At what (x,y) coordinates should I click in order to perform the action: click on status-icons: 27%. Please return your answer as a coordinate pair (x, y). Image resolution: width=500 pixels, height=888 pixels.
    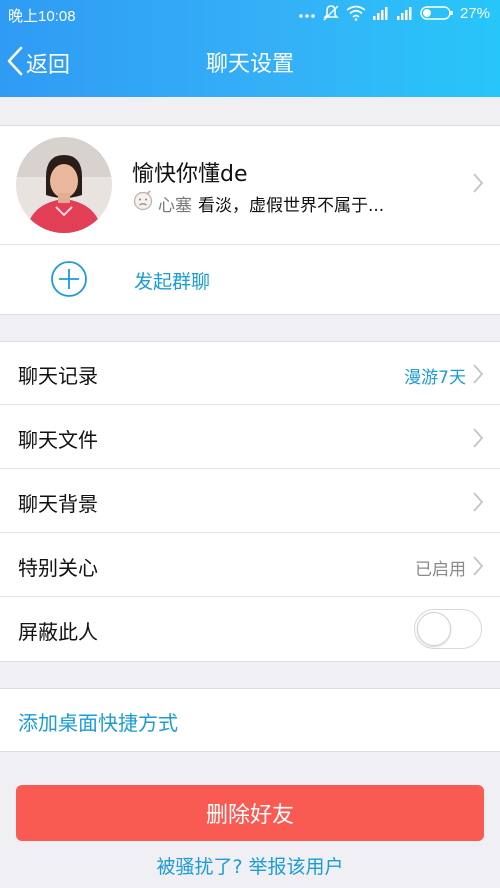
    Looking at the image, I should click on (394, 13).